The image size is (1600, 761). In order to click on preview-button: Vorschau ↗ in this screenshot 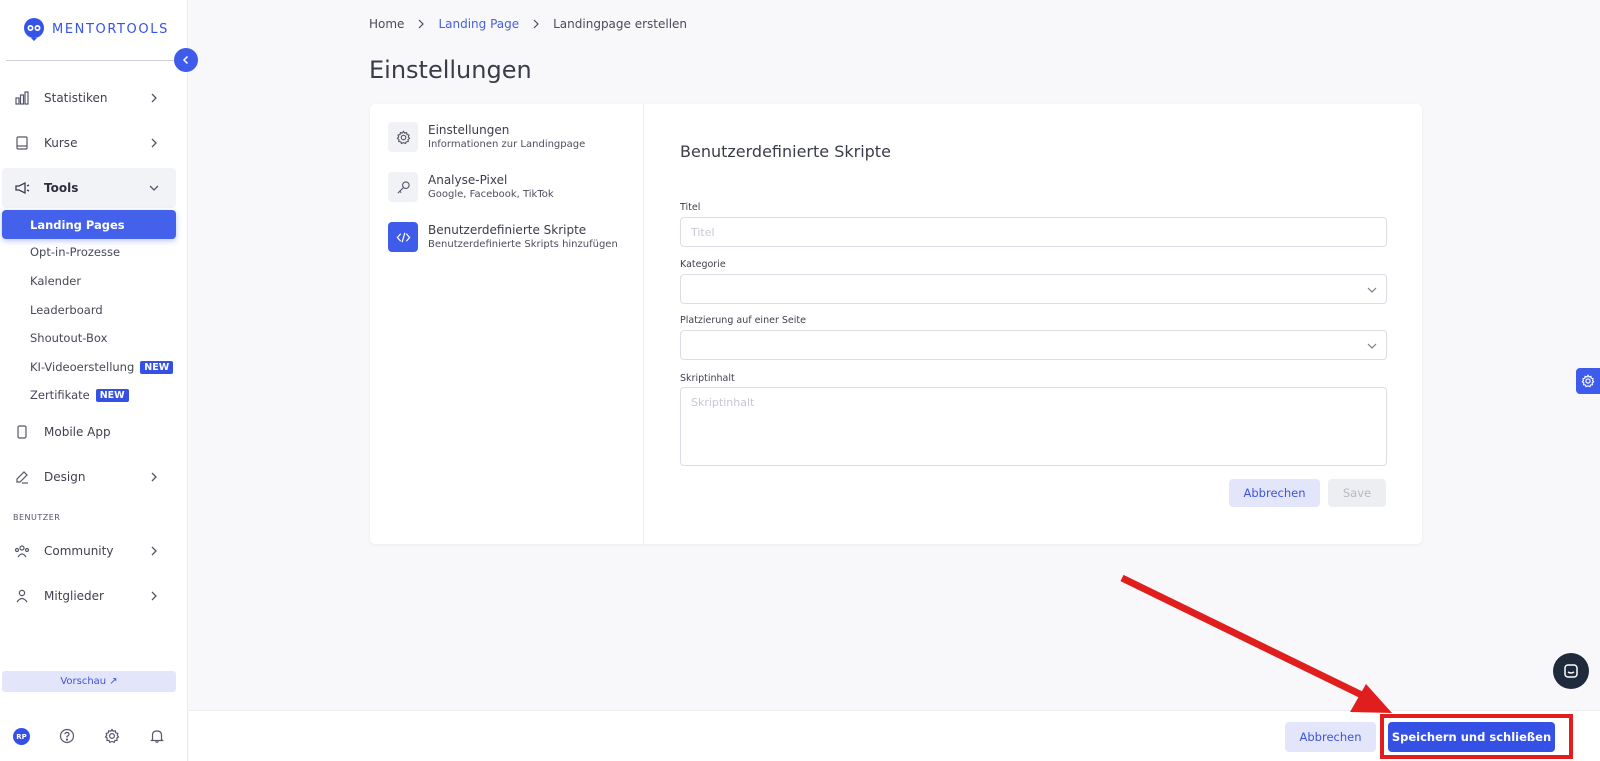, I will do `click(89, 681)`.